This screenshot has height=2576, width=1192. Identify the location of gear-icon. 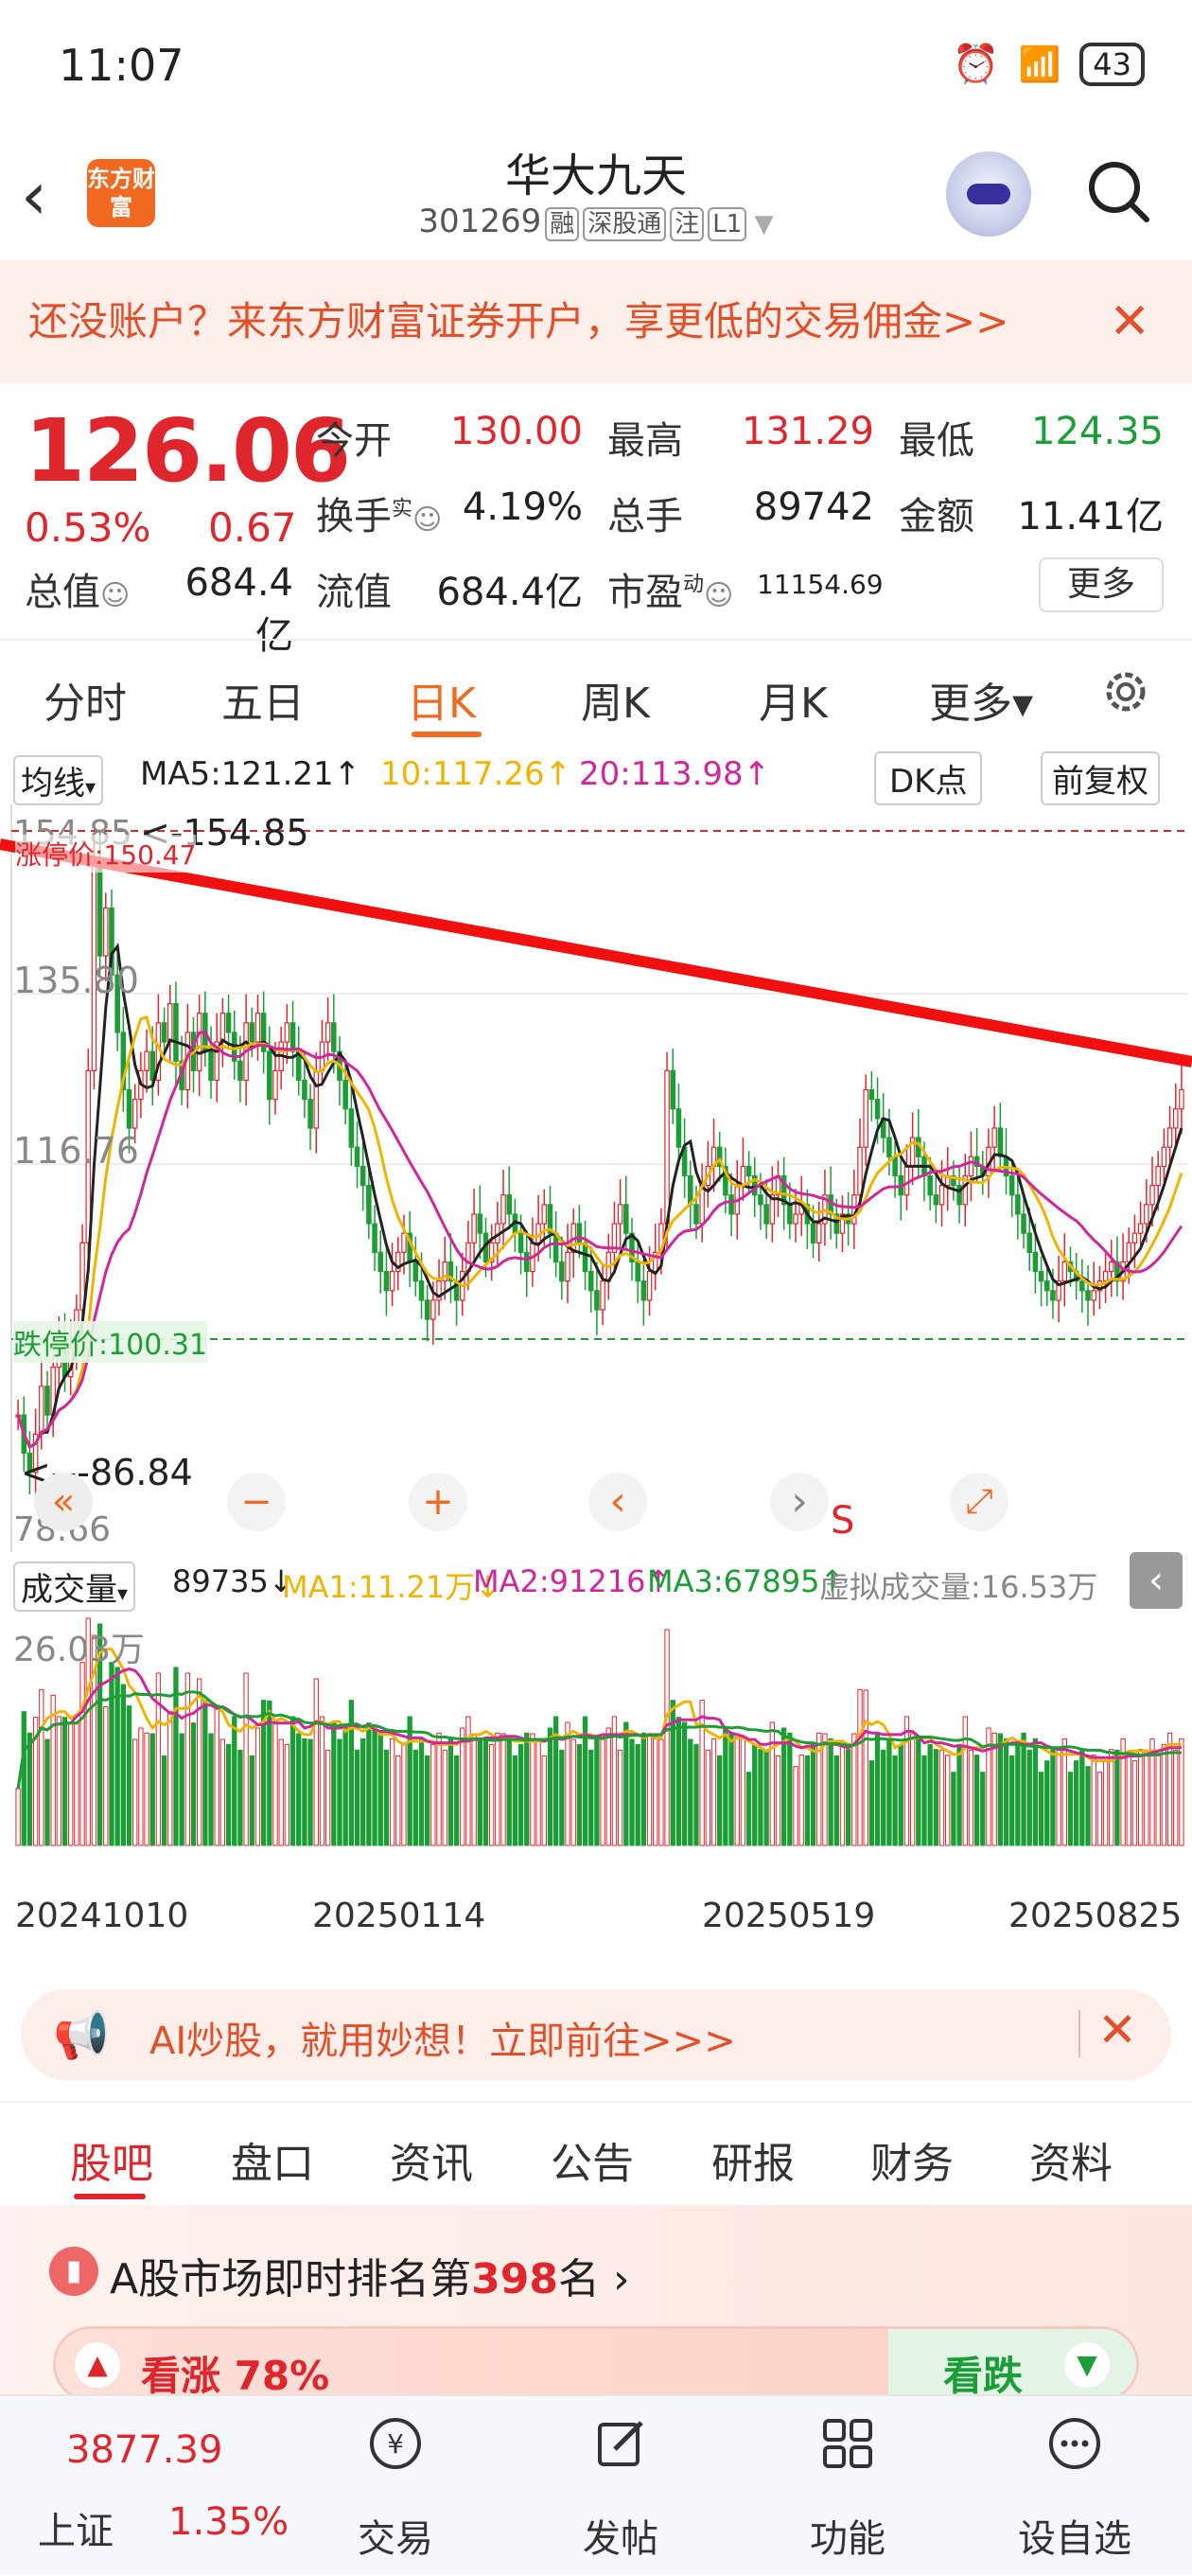
(1125, 691).